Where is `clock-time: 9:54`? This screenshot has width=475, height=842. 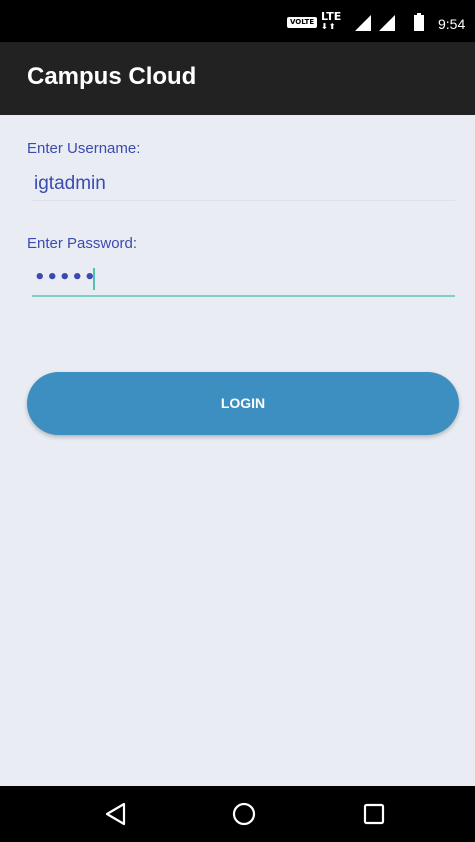 clock-time: 9:54 is located at coordinates (452, 24).